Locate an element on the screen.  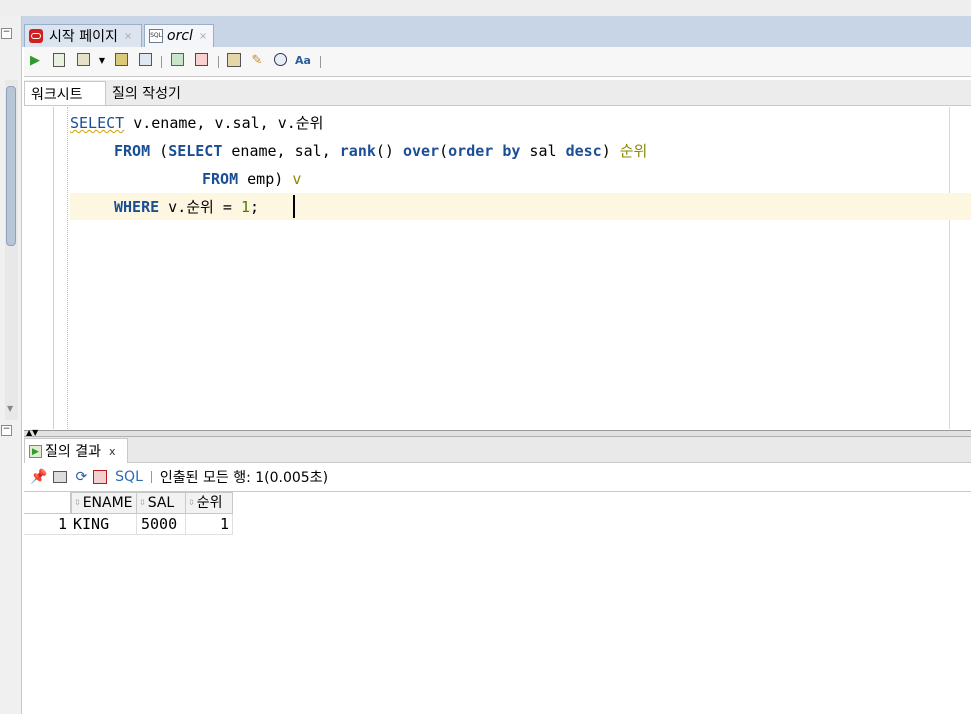
code-line-3: FROM emp) v is located at coordinates (251, 179).